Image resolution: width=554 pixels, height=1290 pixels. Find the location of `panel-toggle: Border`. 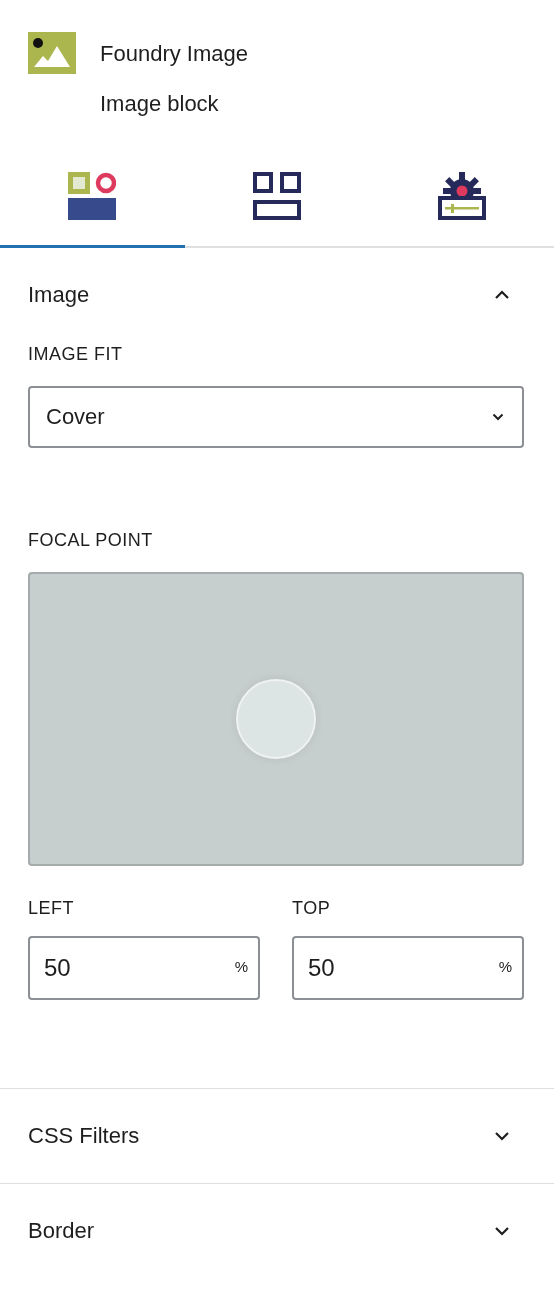

panel-toggle: Border is located at coordinates (277, 1231).